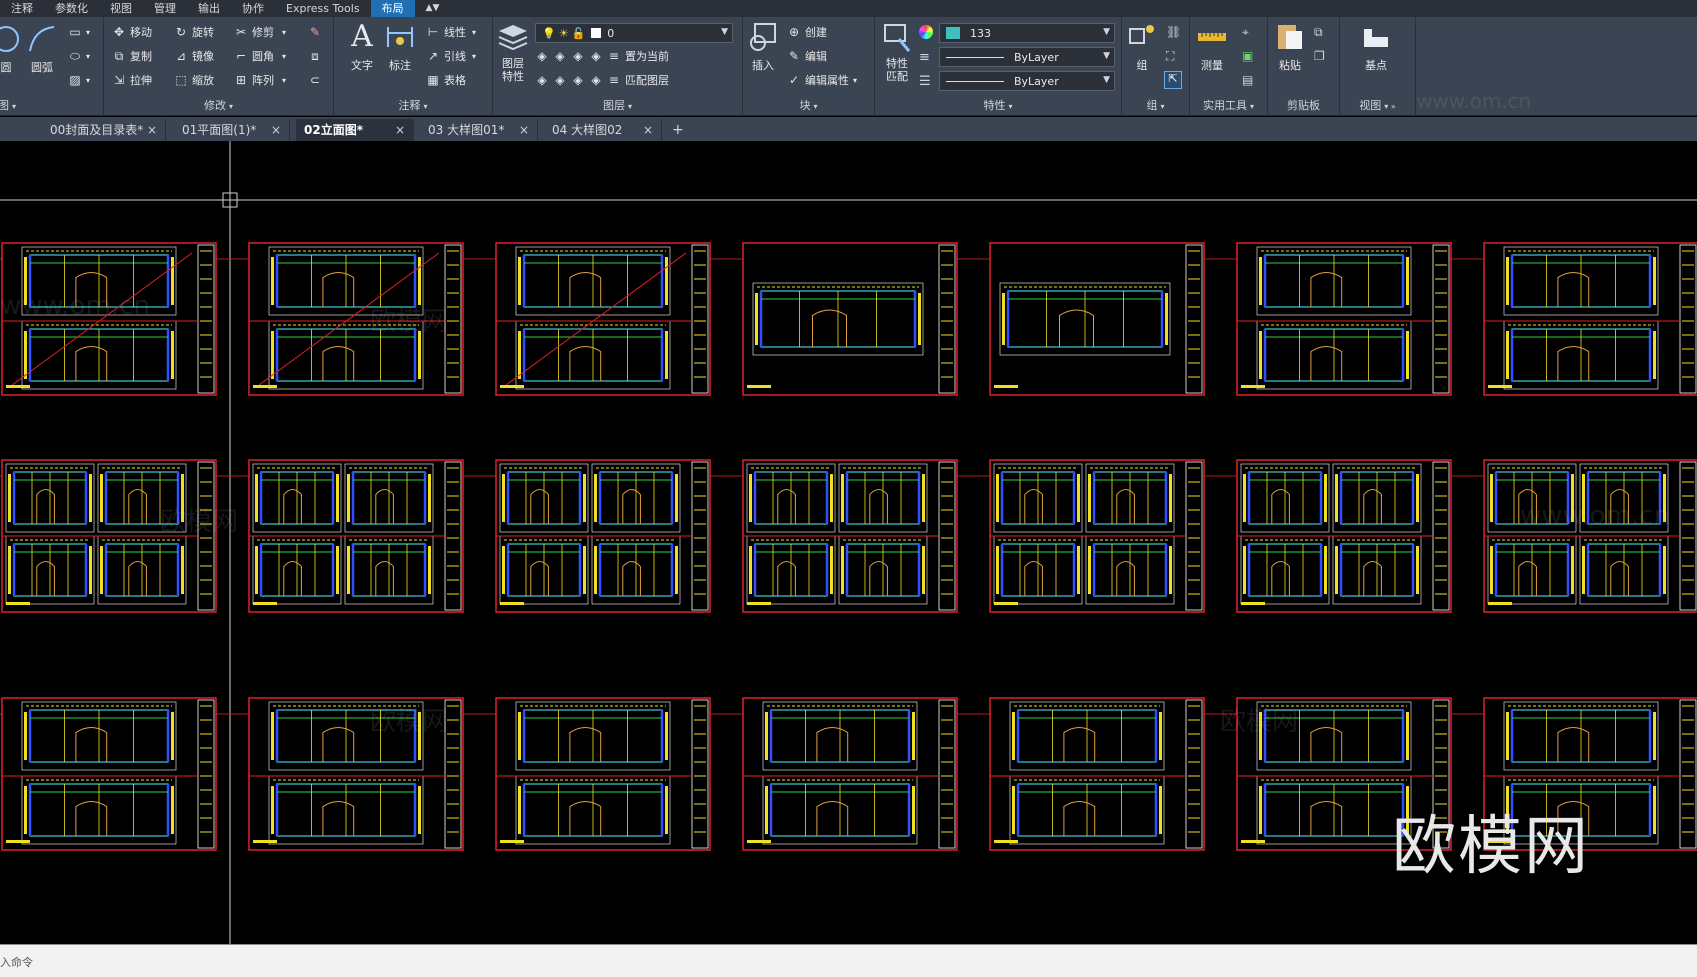 This screenshot has height=977, width=1697. Describe the element at coordinates (194, 32) in the screenshot. I see `rotate-button: ↻ 旋转` at that location.